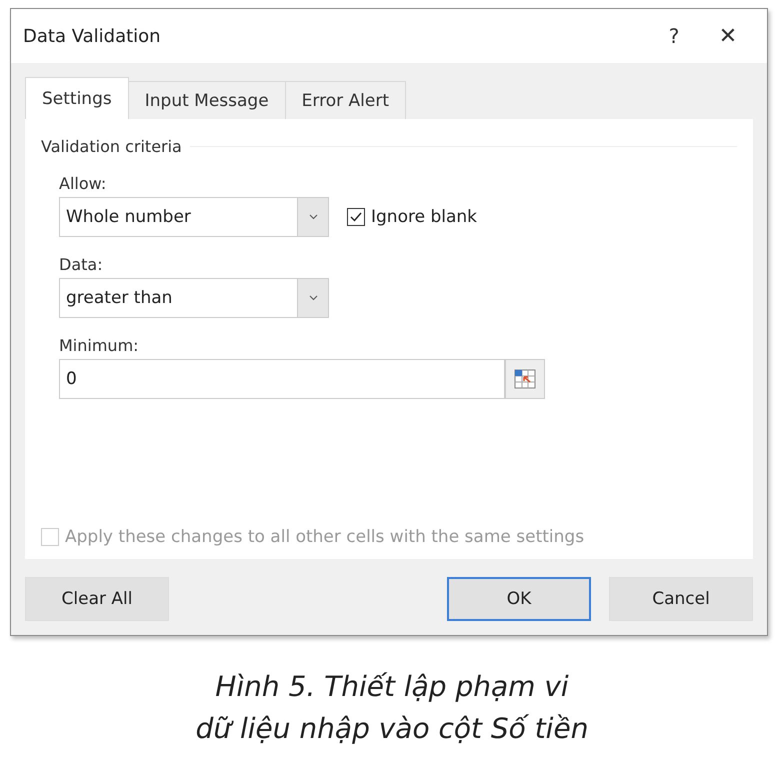  Describe the element at coordinates (99, 345) in the screenshot. I see `field-label: Minimum:` at that location.